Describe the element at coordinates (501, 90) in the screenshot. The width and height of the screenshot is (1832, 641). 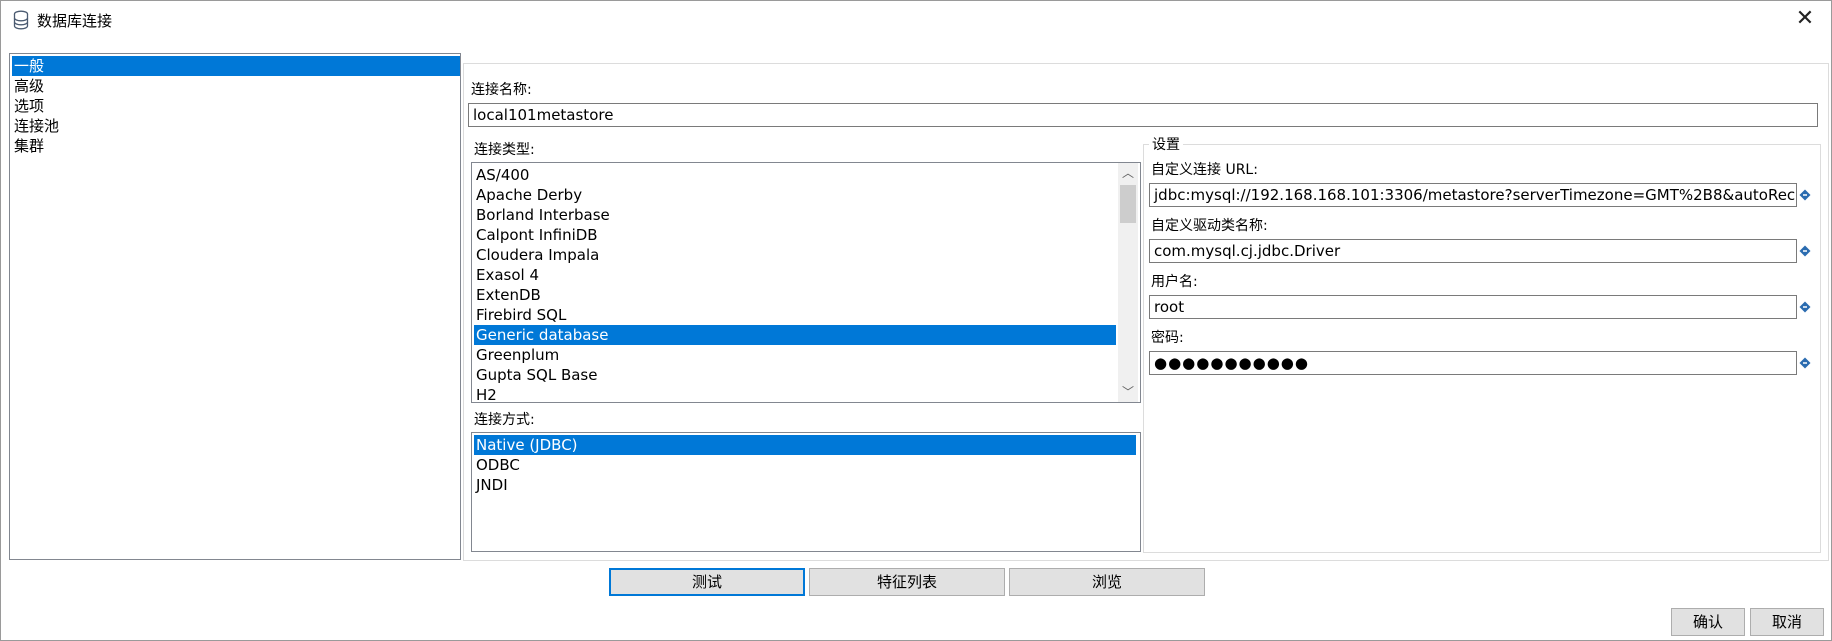
I see `connection-name-label: 连接名称:` at that location.